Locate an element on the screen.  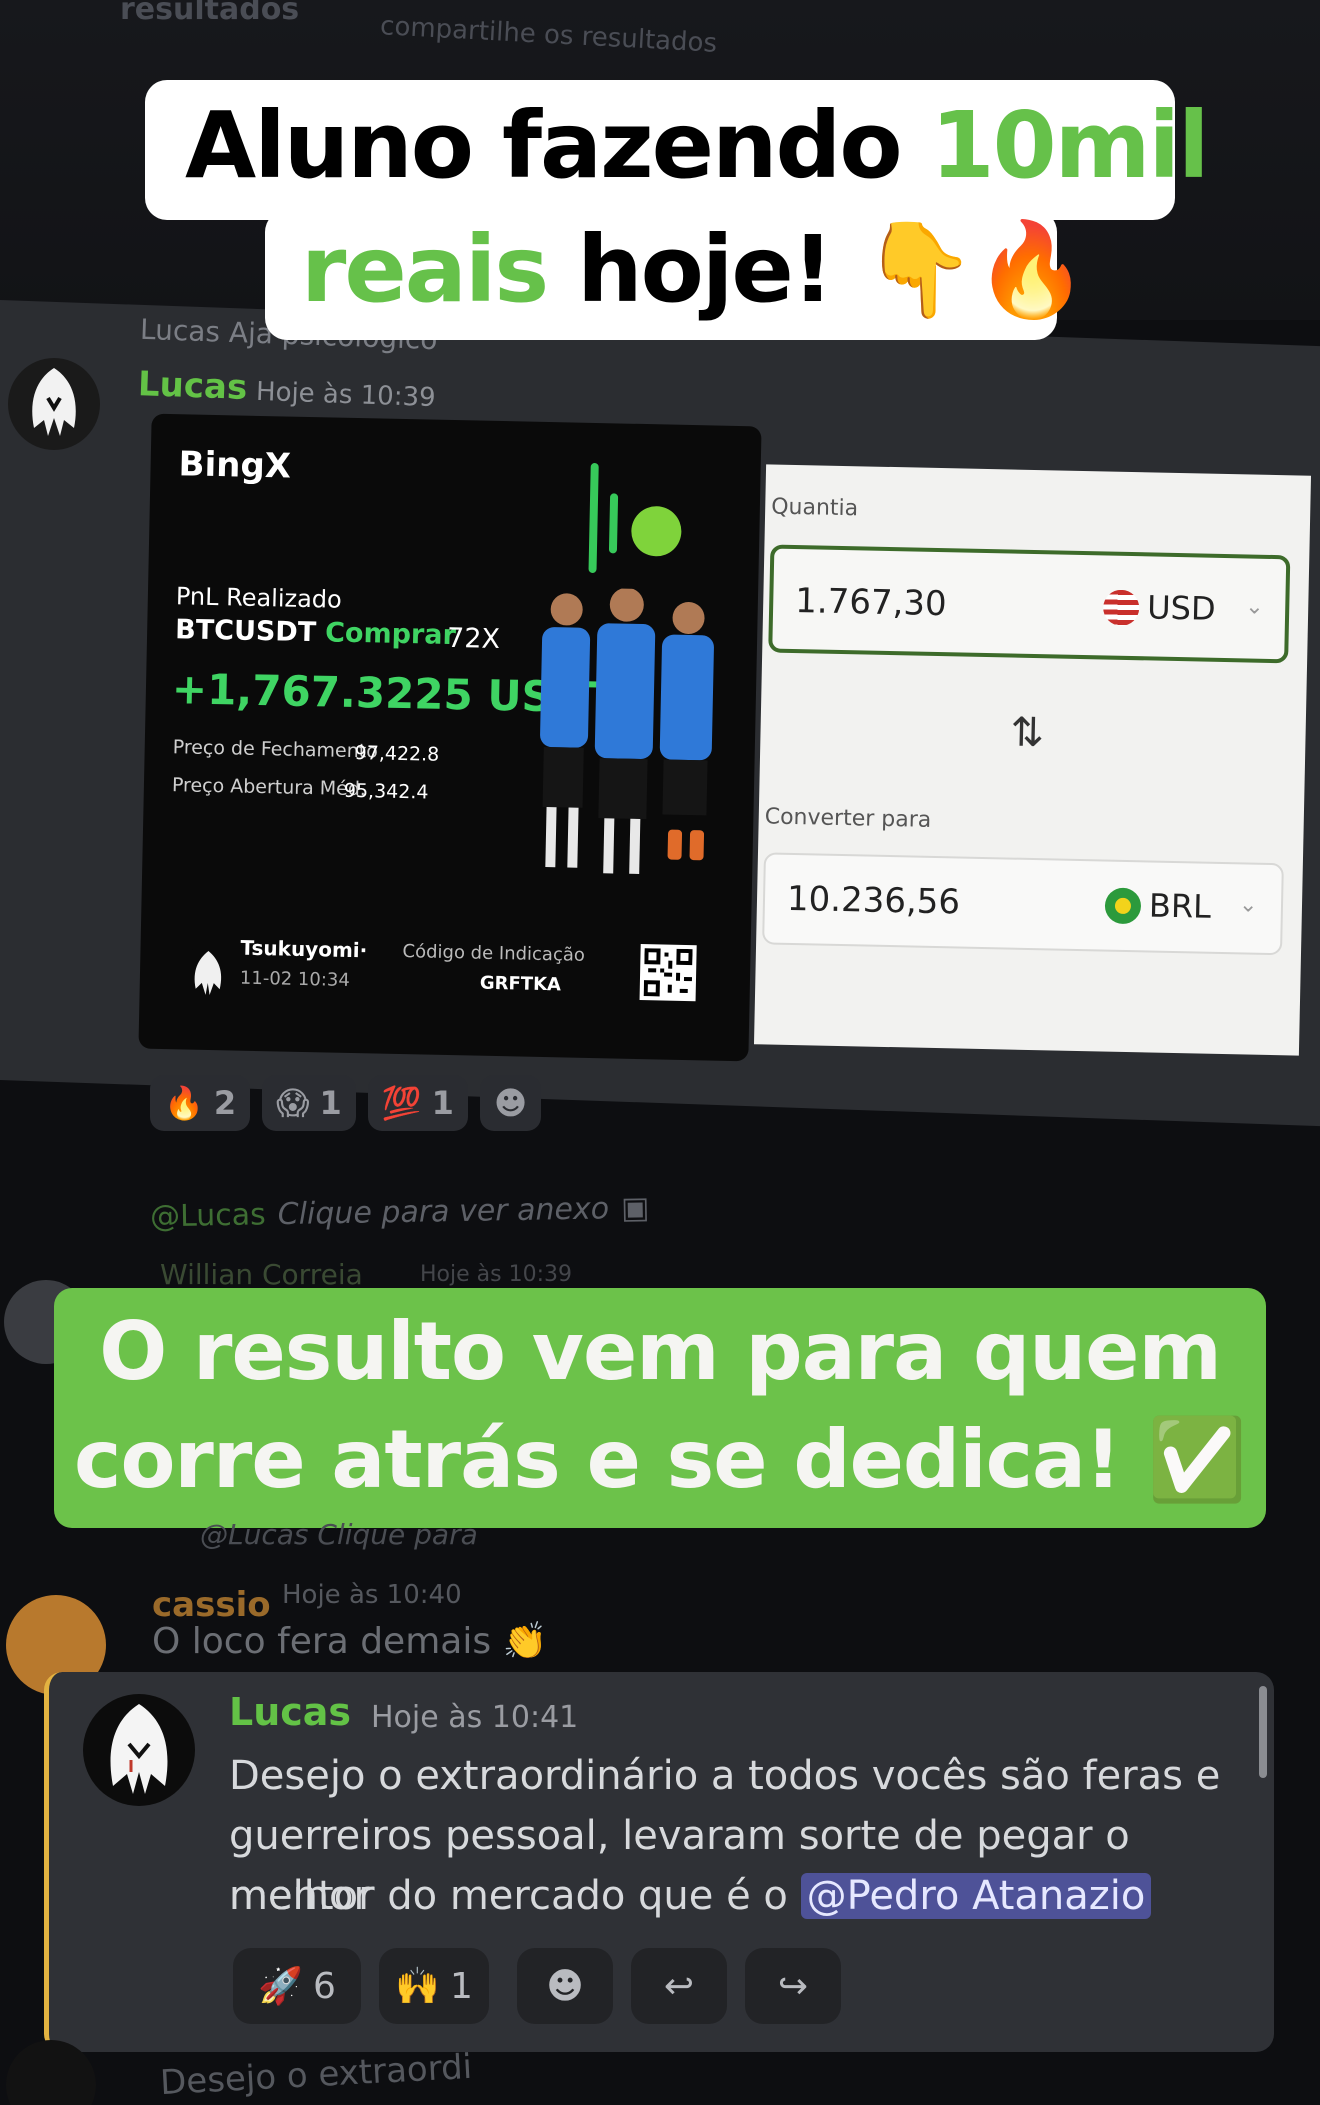
caption-top-line2: reais hoje! 👇🔥 is located at coordinates (677, 275).